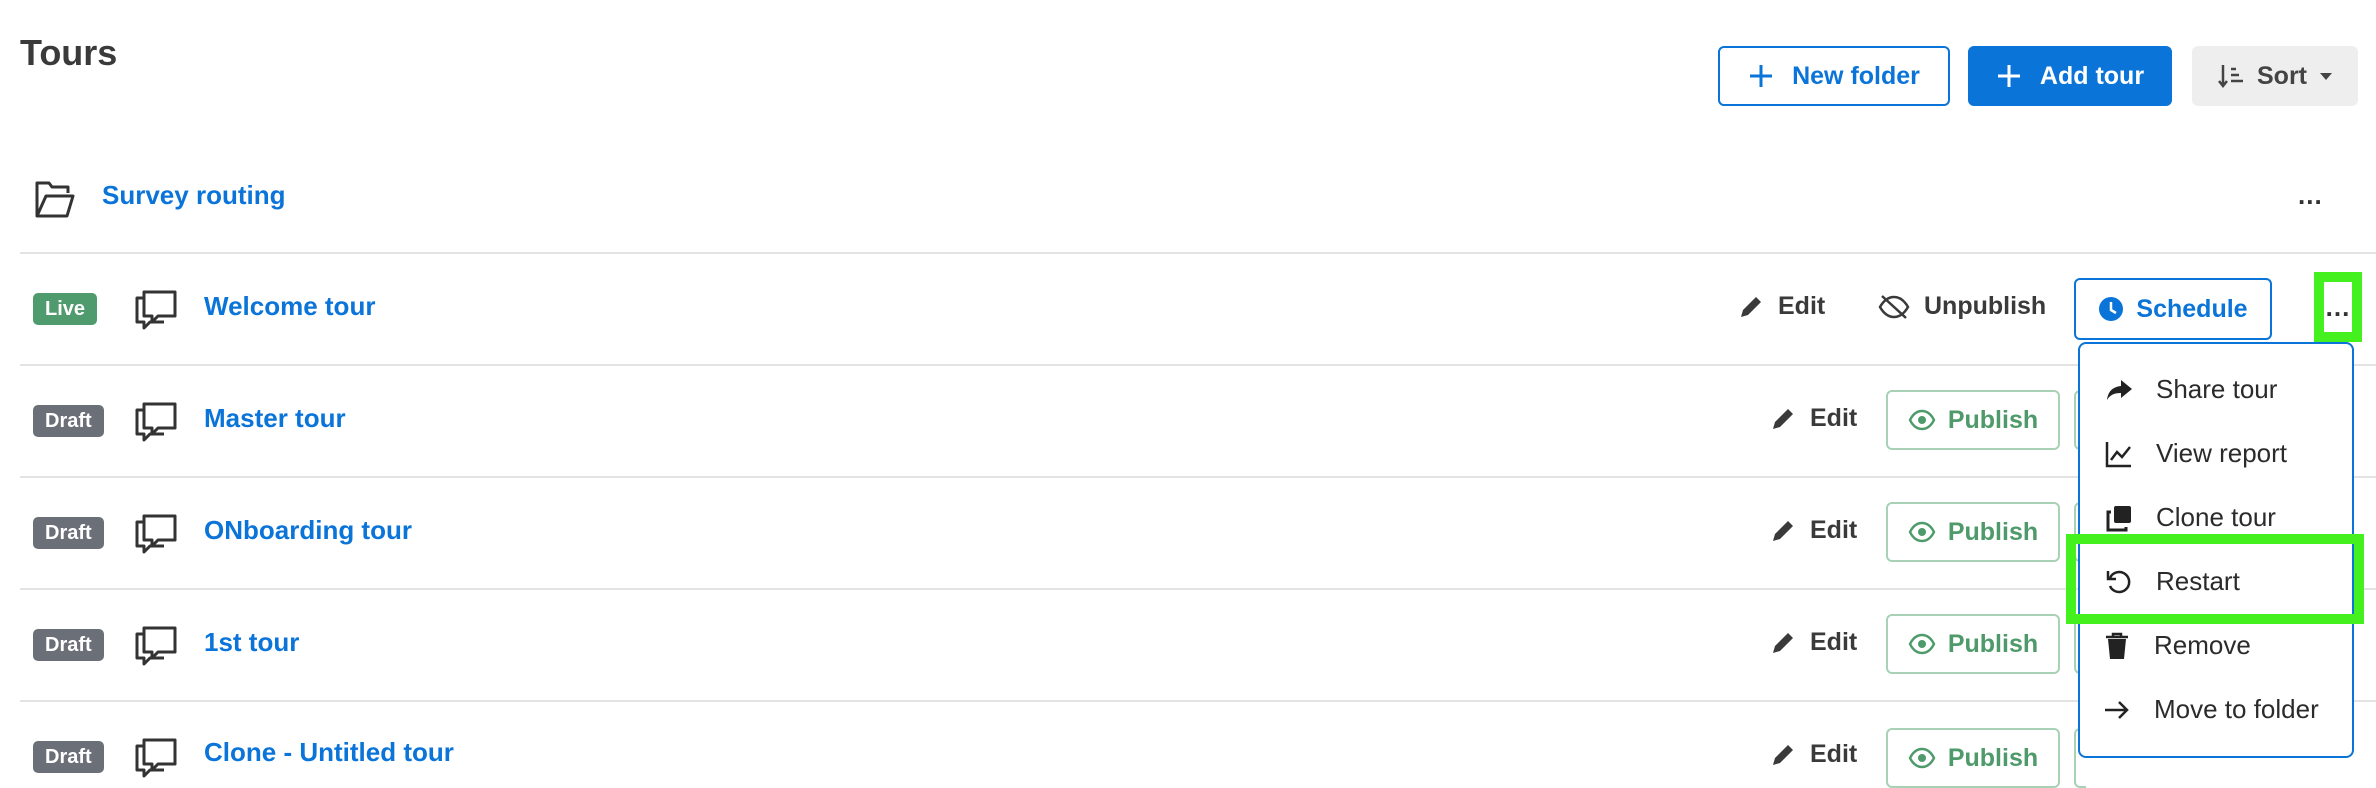 Image resolution: width=2376 pixels, height=788 pixels. I want to click on schedule-button: Schedule, so click(2173, 309).